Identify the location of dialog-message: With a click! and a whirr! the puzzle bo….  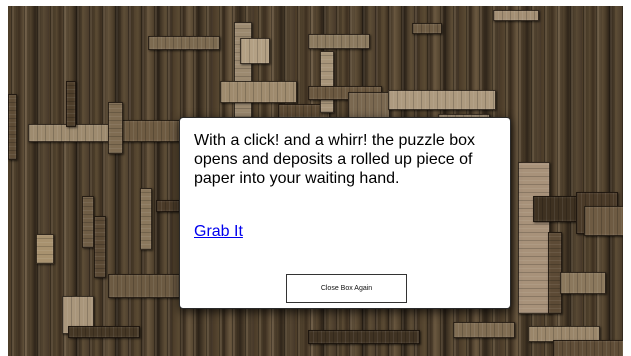
(335, 159).